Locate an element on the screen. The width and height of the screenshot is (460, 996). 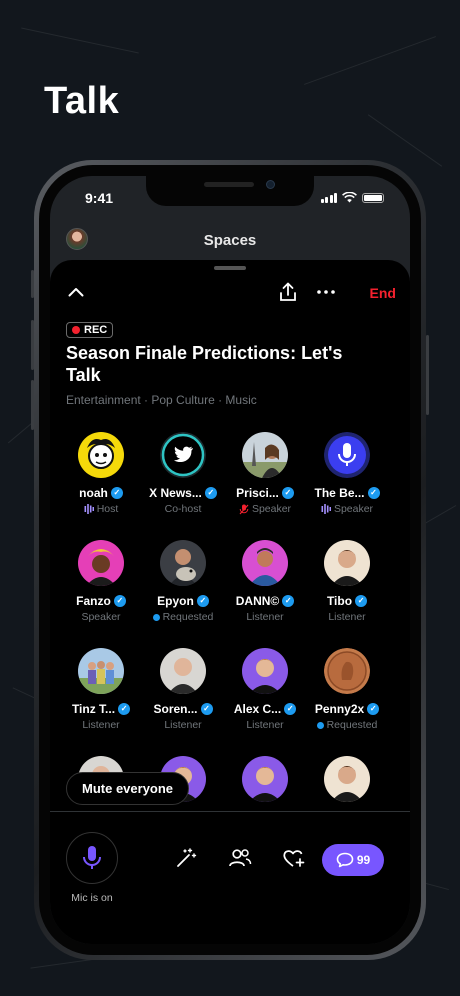
participant-tile: DANN© ✓ Listener is located at coordinates (265, 581).